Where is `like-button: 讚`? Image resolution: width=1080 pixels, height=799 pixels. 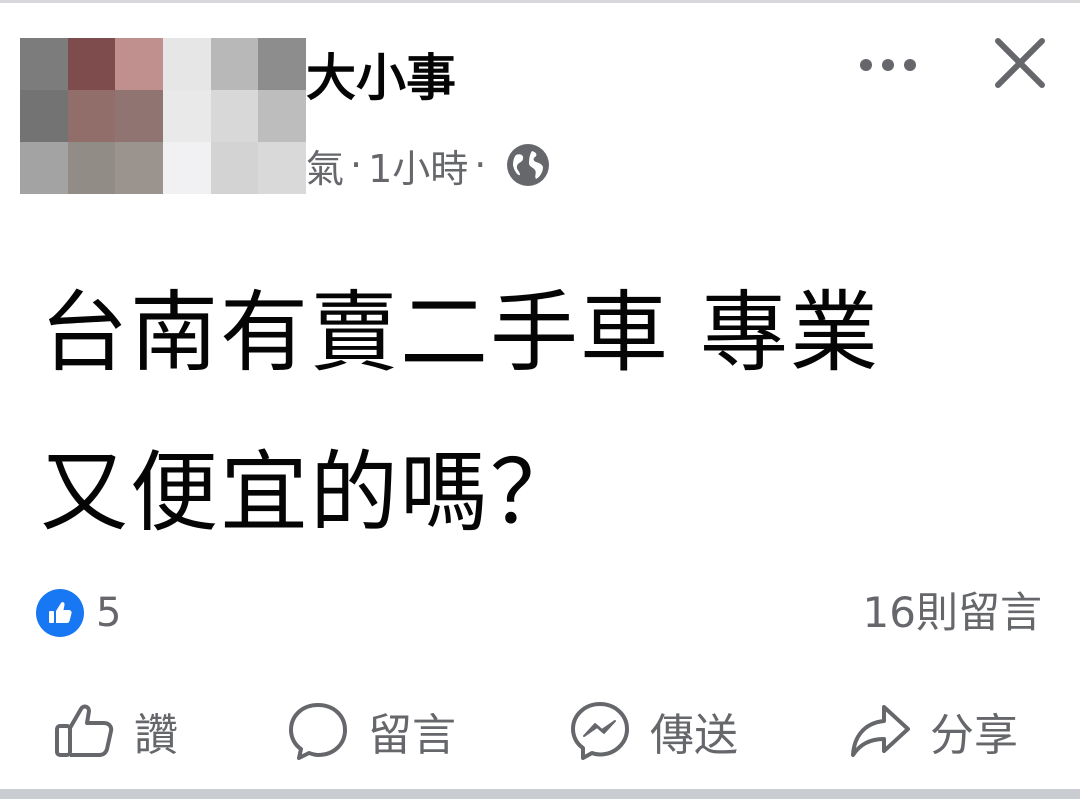
like-button: 讚 is located at coordinates (115, 731).